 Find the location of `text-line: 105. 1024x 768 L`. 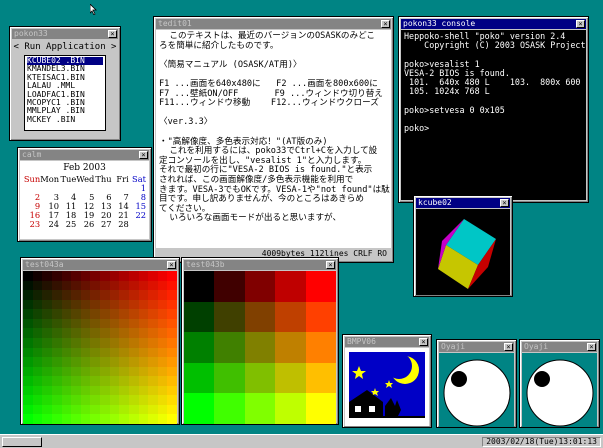

text-line: 105. 1024x 768 L is located at coordinates (447, 91).